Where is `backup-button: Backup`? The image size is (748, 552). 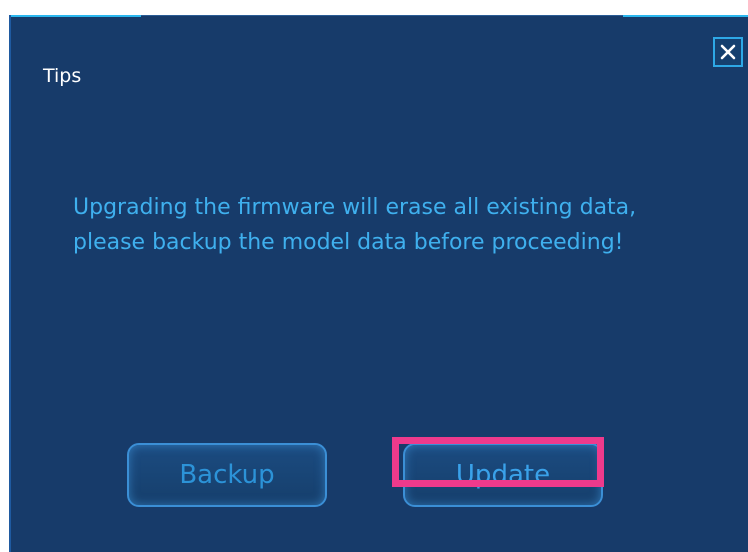
backup-button: Backup is located at coordinates (227, 475).